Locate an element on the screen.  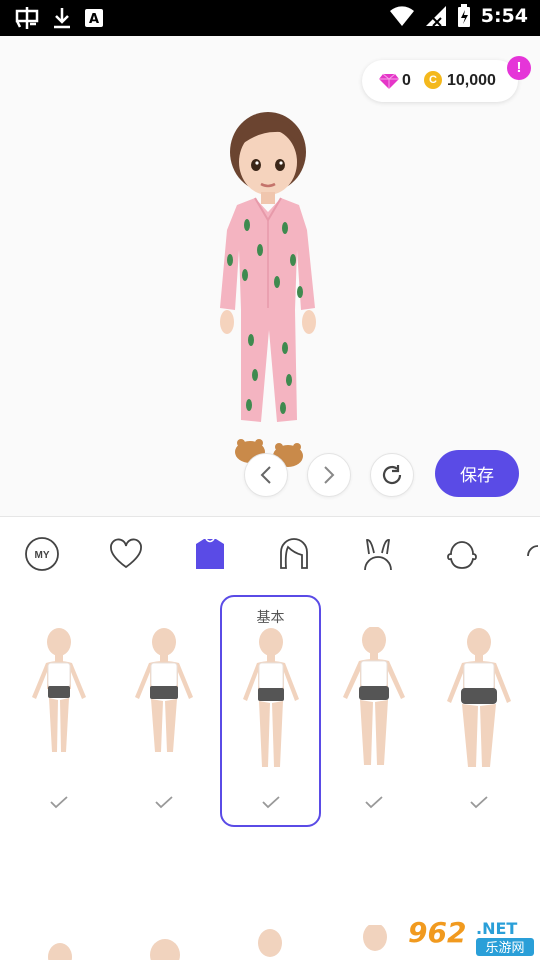
alert-badge: ! is located at coordinates (519, 68).